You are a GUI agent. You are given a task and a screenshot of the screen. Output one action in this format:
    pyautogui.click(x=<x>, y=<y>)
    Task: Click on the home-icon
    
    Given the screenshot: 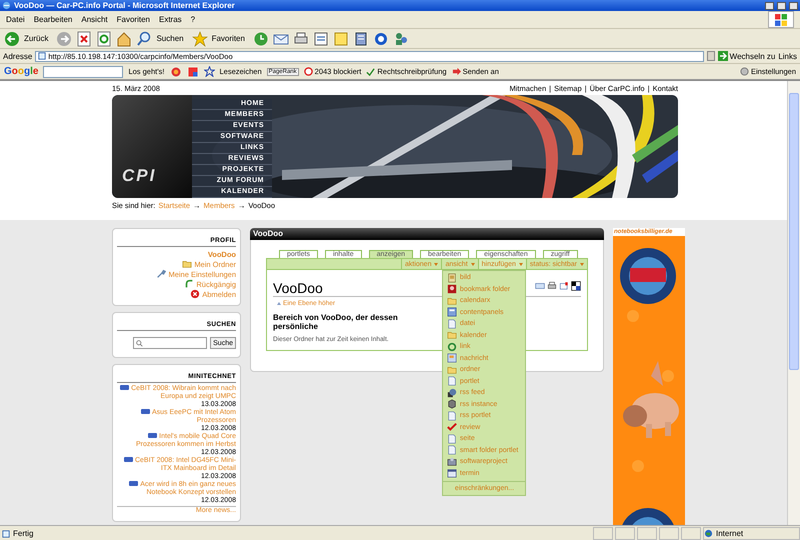 What is the action you would take?
    pyautogui.click(x=124, y=38)
    